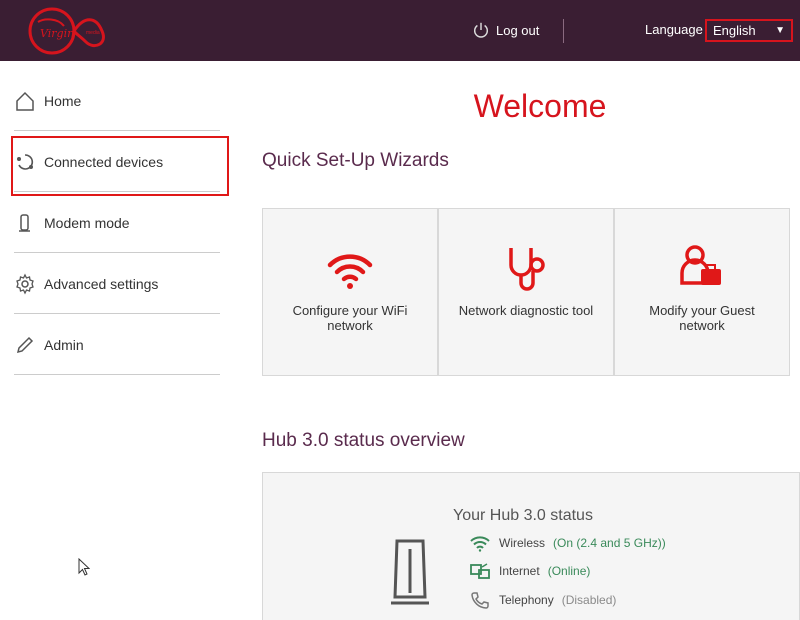 This screenshot has height=620, width=800. What do you see at coordinates (350, 318) in the screenshot?
I see `wizard-label: Configure your WiFi network` at bounding box center [350, 318].